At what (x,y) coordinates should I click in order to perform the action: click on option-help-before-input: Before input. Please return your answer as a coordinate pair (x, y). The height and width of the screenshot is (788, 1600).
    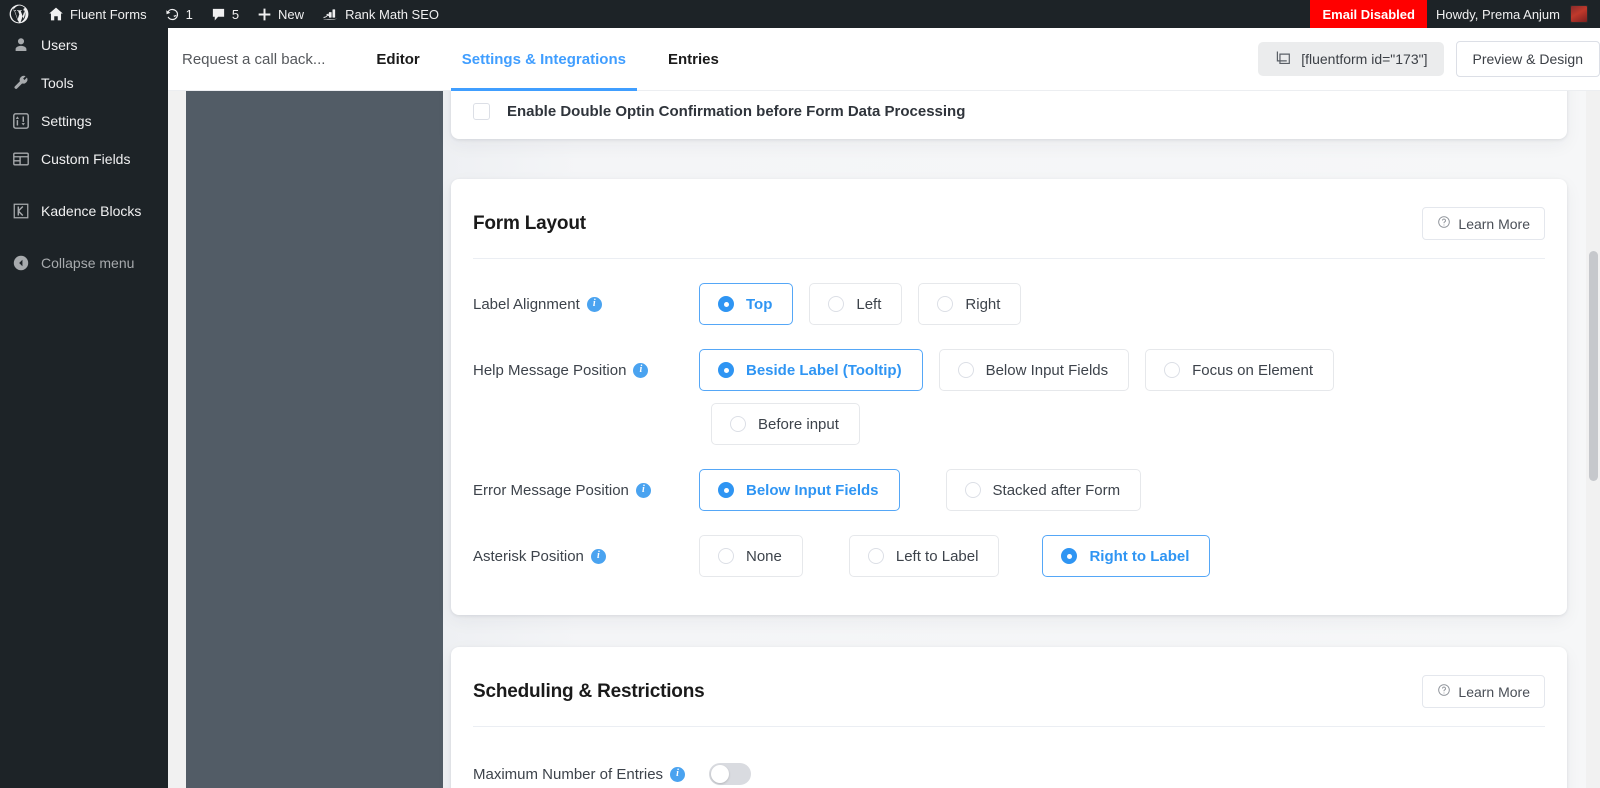
    Looking at the image, I should click on (785, 424).